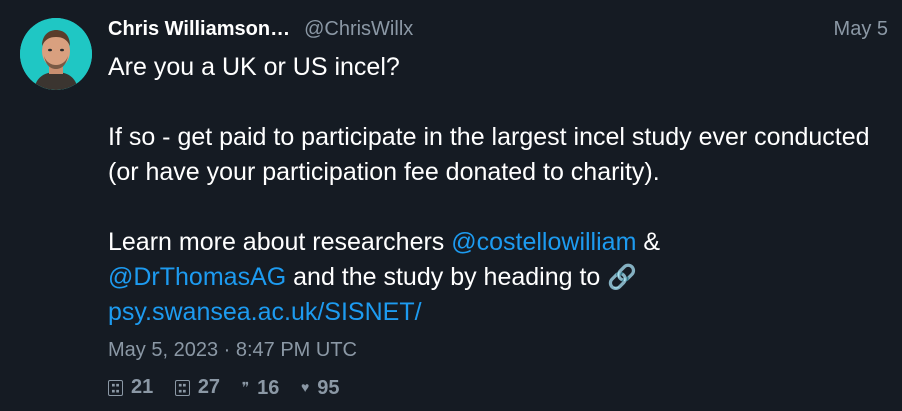 The width and height of the screenshot is (902, 411). Describe the element at coordinates (280, 242) in the screenshot. I see `paragraph-3-intro: Learn more about researchers` at that location.